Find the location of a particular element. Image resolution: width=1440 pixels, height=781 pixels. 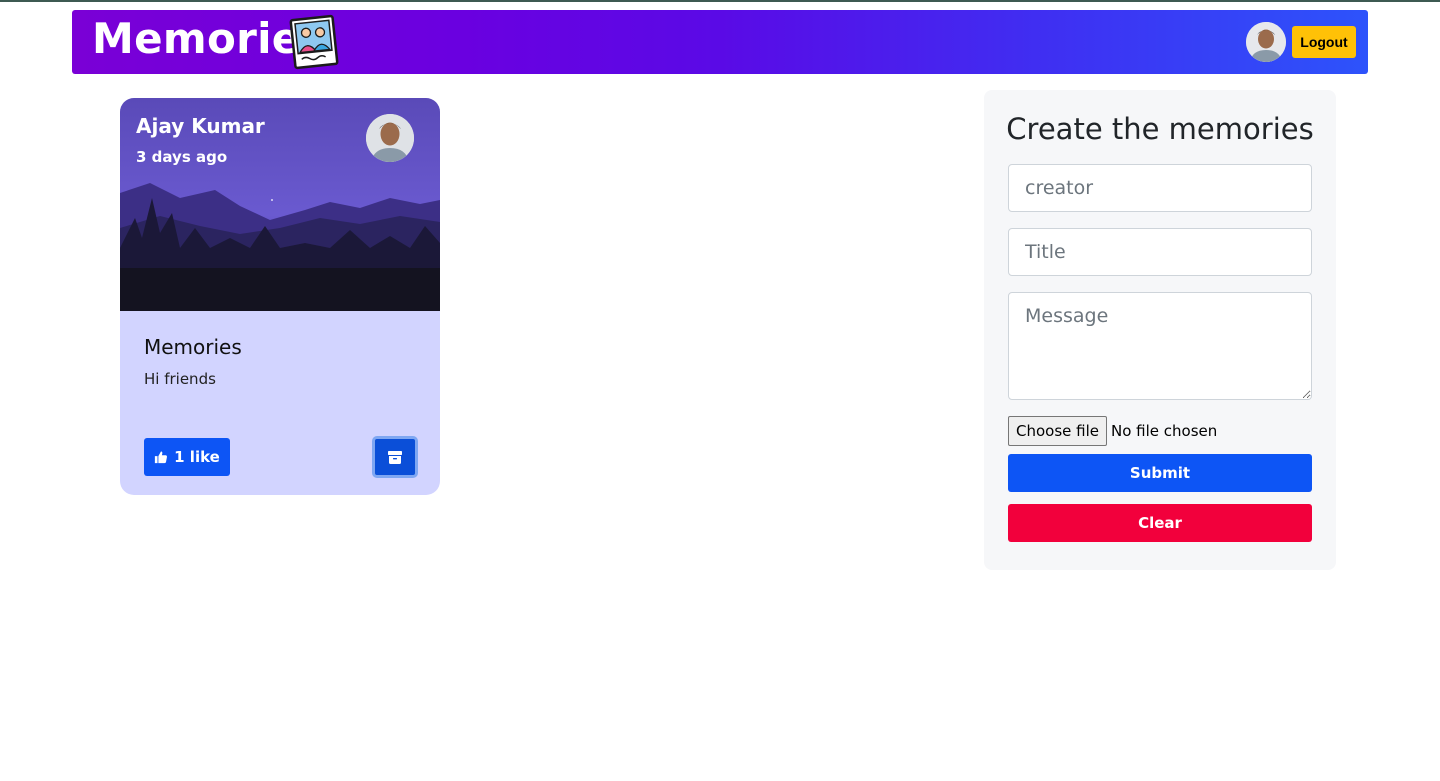

like-button: 1 like is located at coordinates (187, 457).